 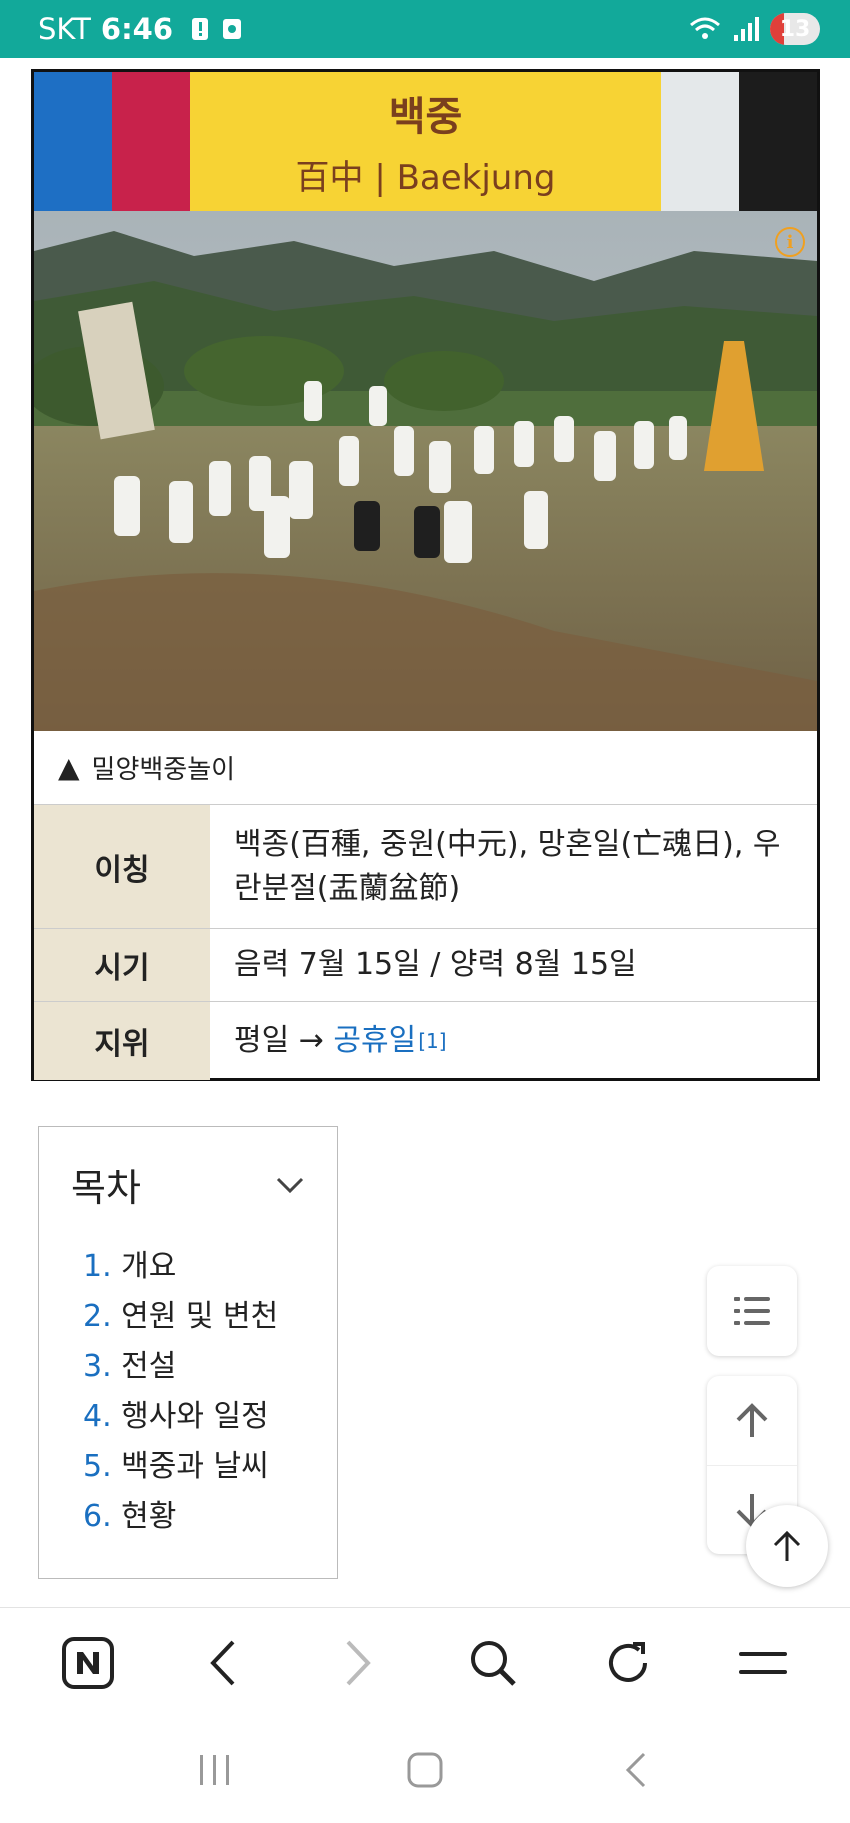 I want to click on toc-toggle-button, so click(x=752, y=1311).